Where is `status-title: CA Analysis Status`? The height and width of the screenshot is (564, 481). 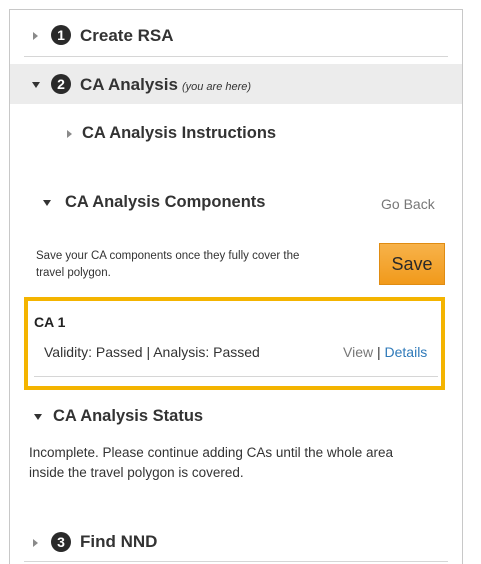 status-title: CA Analysis Status is located at coordinates (128, 416).